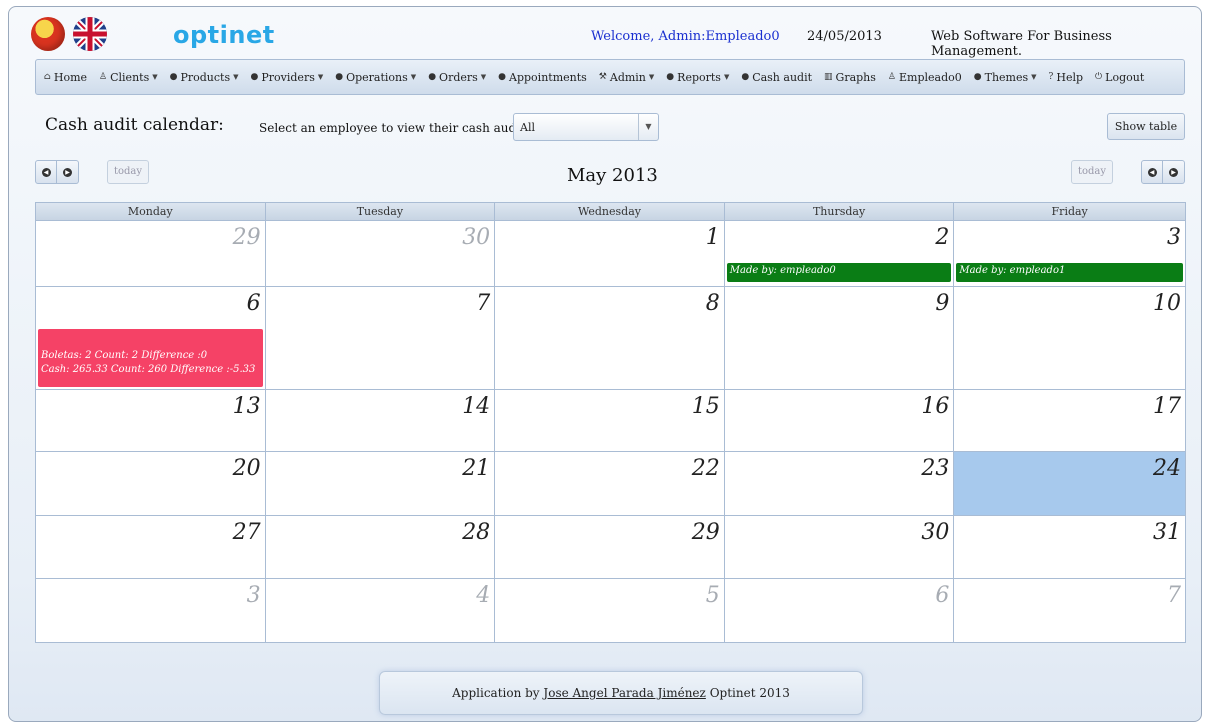 Image resolution: width=1211 pixels, height=726 pixels. I want to click on calendar-day: 13, so click(151, 420).